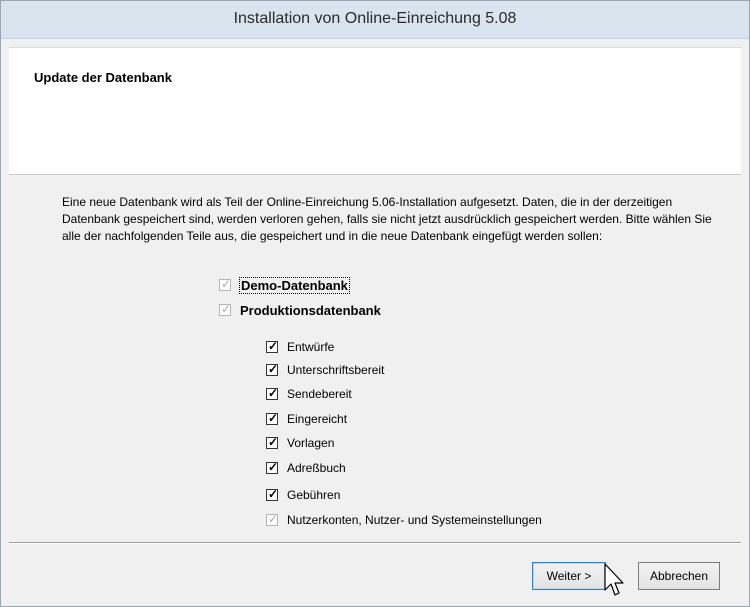  Describe the element at coordinates (679, 576) in the screenshot. I see `cancel-button: Abbrechen` at that location.